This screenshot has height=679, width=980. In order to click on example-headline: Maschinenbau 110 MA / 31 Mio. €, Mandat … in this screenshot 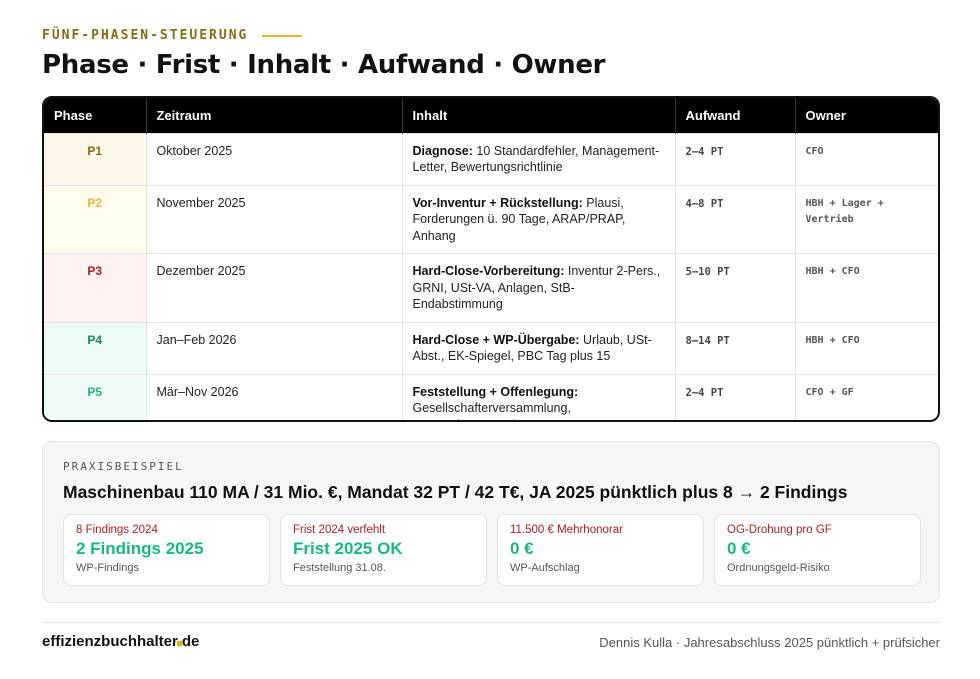, I will do `click(455, 492)`.